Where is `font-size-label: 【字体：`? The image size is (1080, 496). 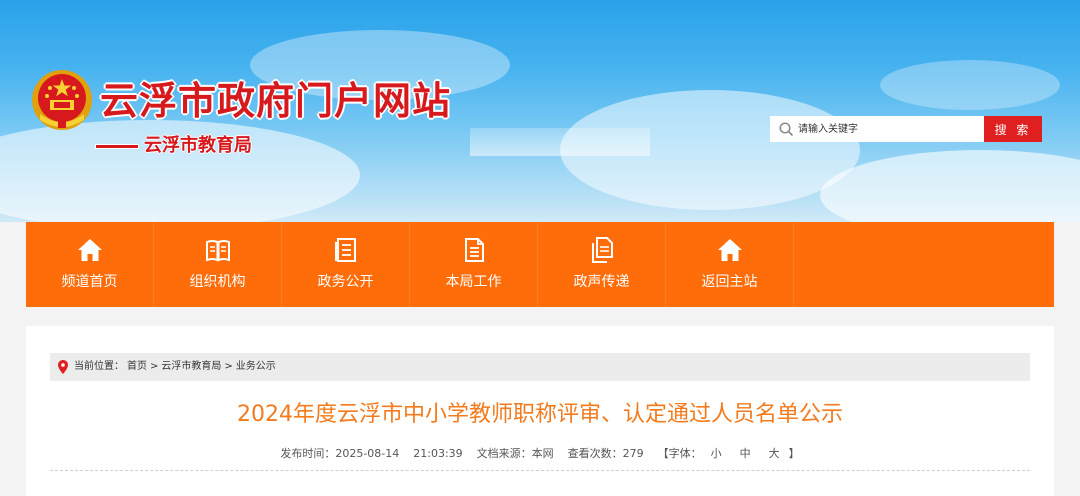
font-size-label: 【字体： is located at coordinates (679, 453).